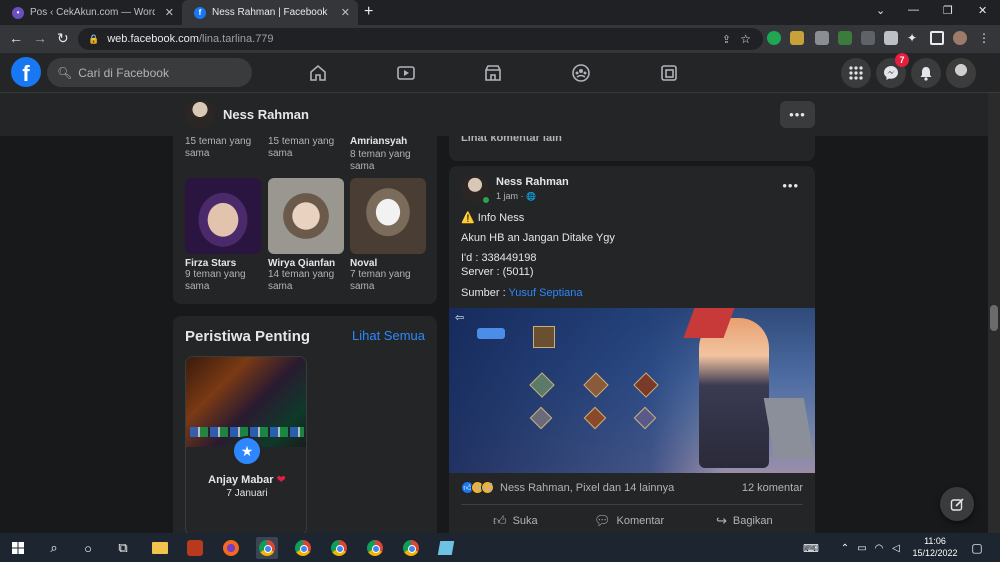 Image resolution: width=1000 pixels, height=562 pixels. What do you see at coordinates (856, 73) in the screenshot?
I see `menu-grid-icon` at bounding box center [856, 73].